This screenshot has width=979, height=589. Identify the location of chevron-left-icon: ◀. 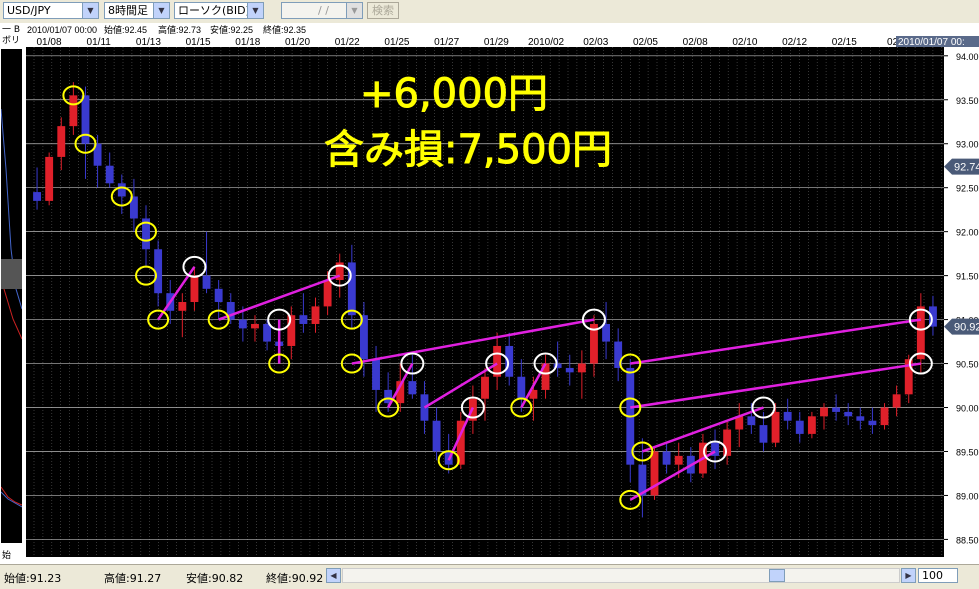
(333, 575).